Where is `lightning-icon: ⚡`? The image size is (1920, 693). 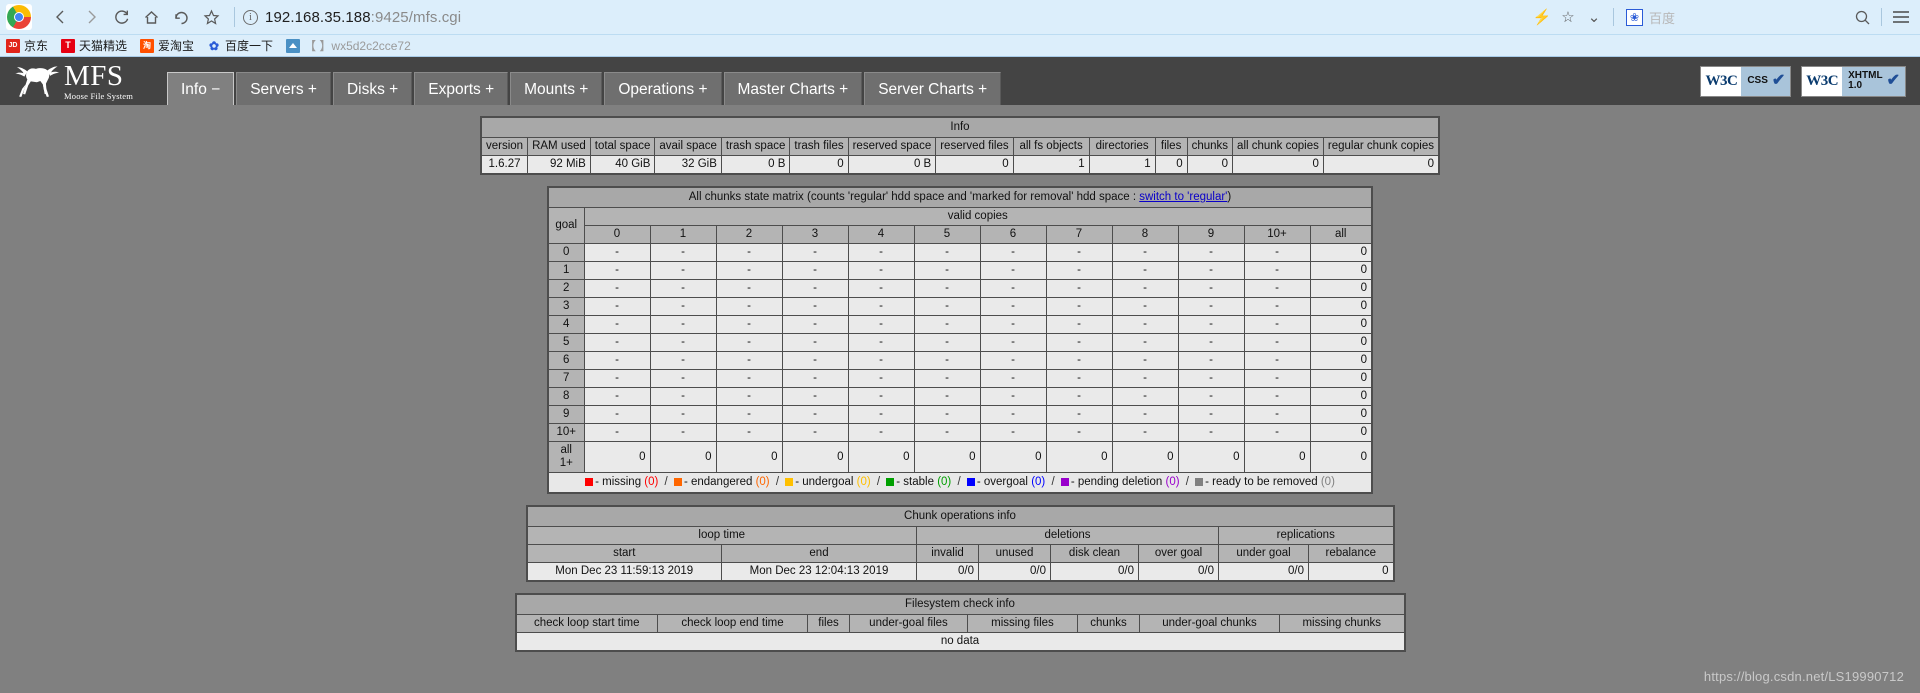
lightning-icon: ⚡ is located at coordinates (1542, 17).